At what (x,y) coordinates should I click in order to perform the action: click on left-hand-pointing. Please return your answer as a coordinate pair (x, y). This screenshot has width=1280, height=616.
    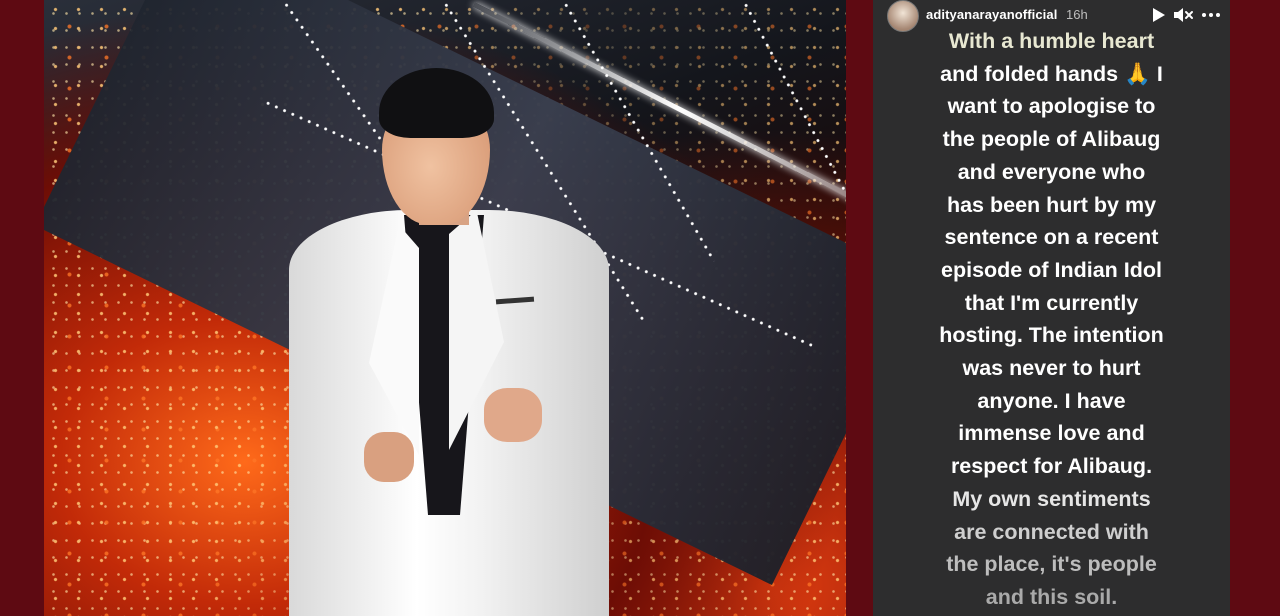
    Looking at the image, I should click on (389, 457).